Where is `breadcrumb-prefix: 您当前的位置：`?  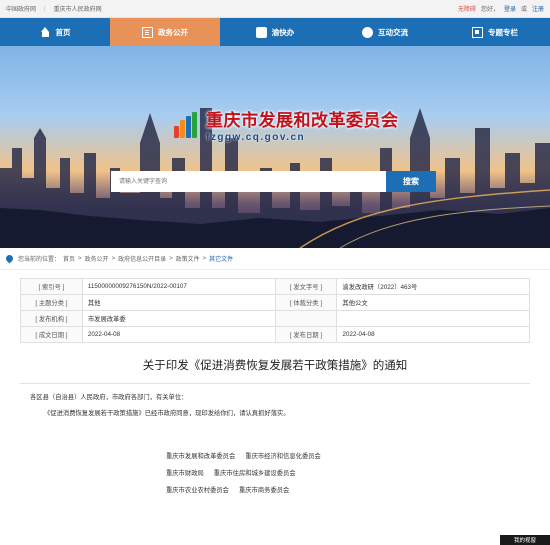
breadcrumb-prefix: 您当前的位置： is located at coordinates (39, 260).